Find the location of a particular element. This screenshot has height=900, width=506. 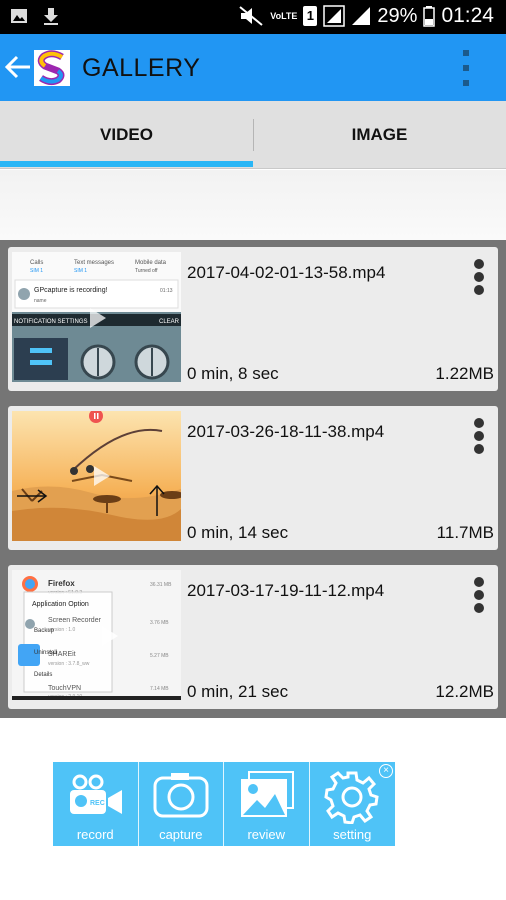

tab-bar: VIDEO IMAGE is located at coordinates (253, 135).